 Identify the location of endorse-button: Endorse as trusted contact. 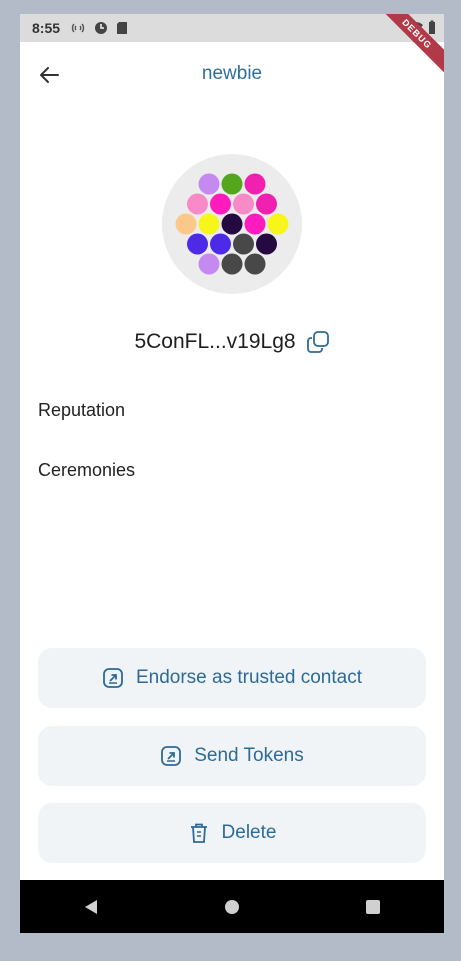
(232, 678).